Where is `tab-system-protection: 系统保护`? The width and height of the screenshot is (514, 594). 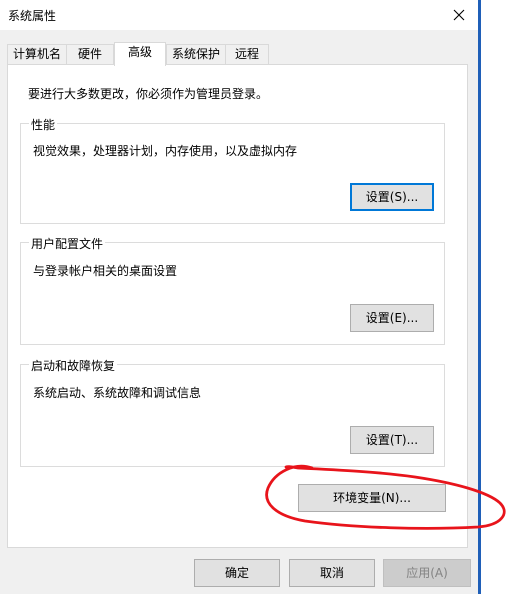 tab-system-protection: 系统保护 is located at coordinates (196, 54).